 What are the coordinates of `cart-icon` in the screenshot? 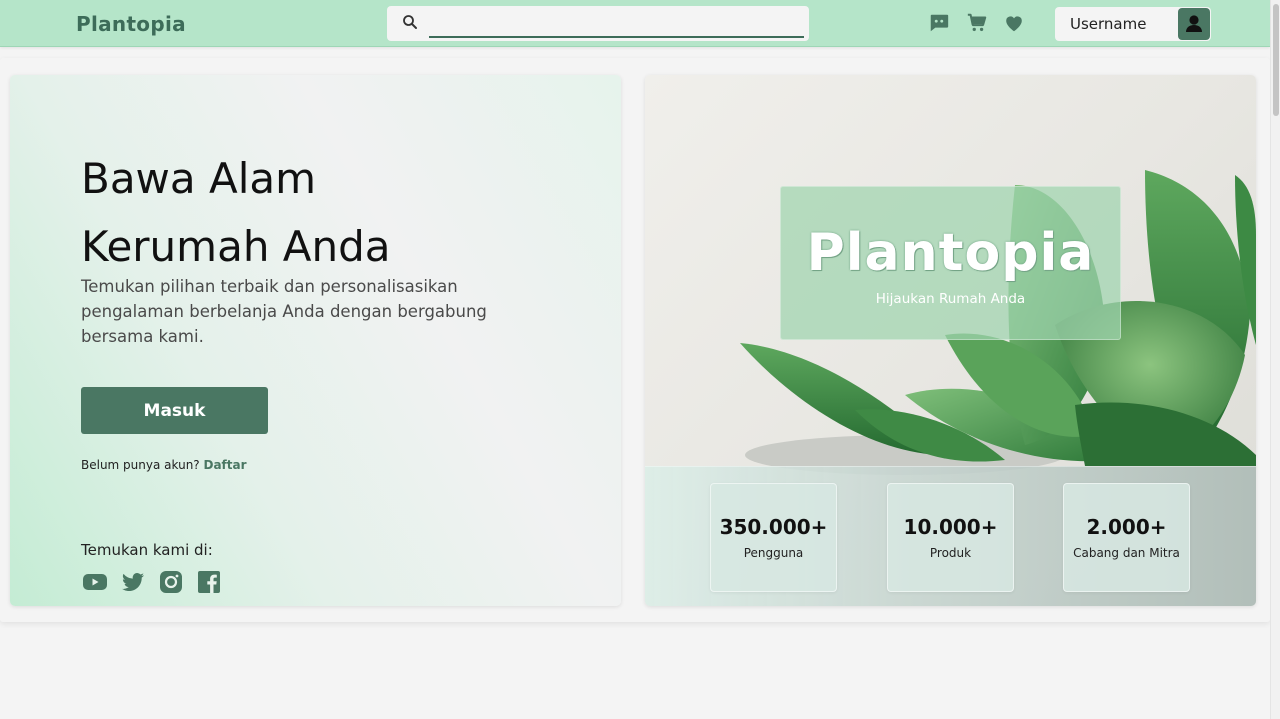 It's located at (977, 23).